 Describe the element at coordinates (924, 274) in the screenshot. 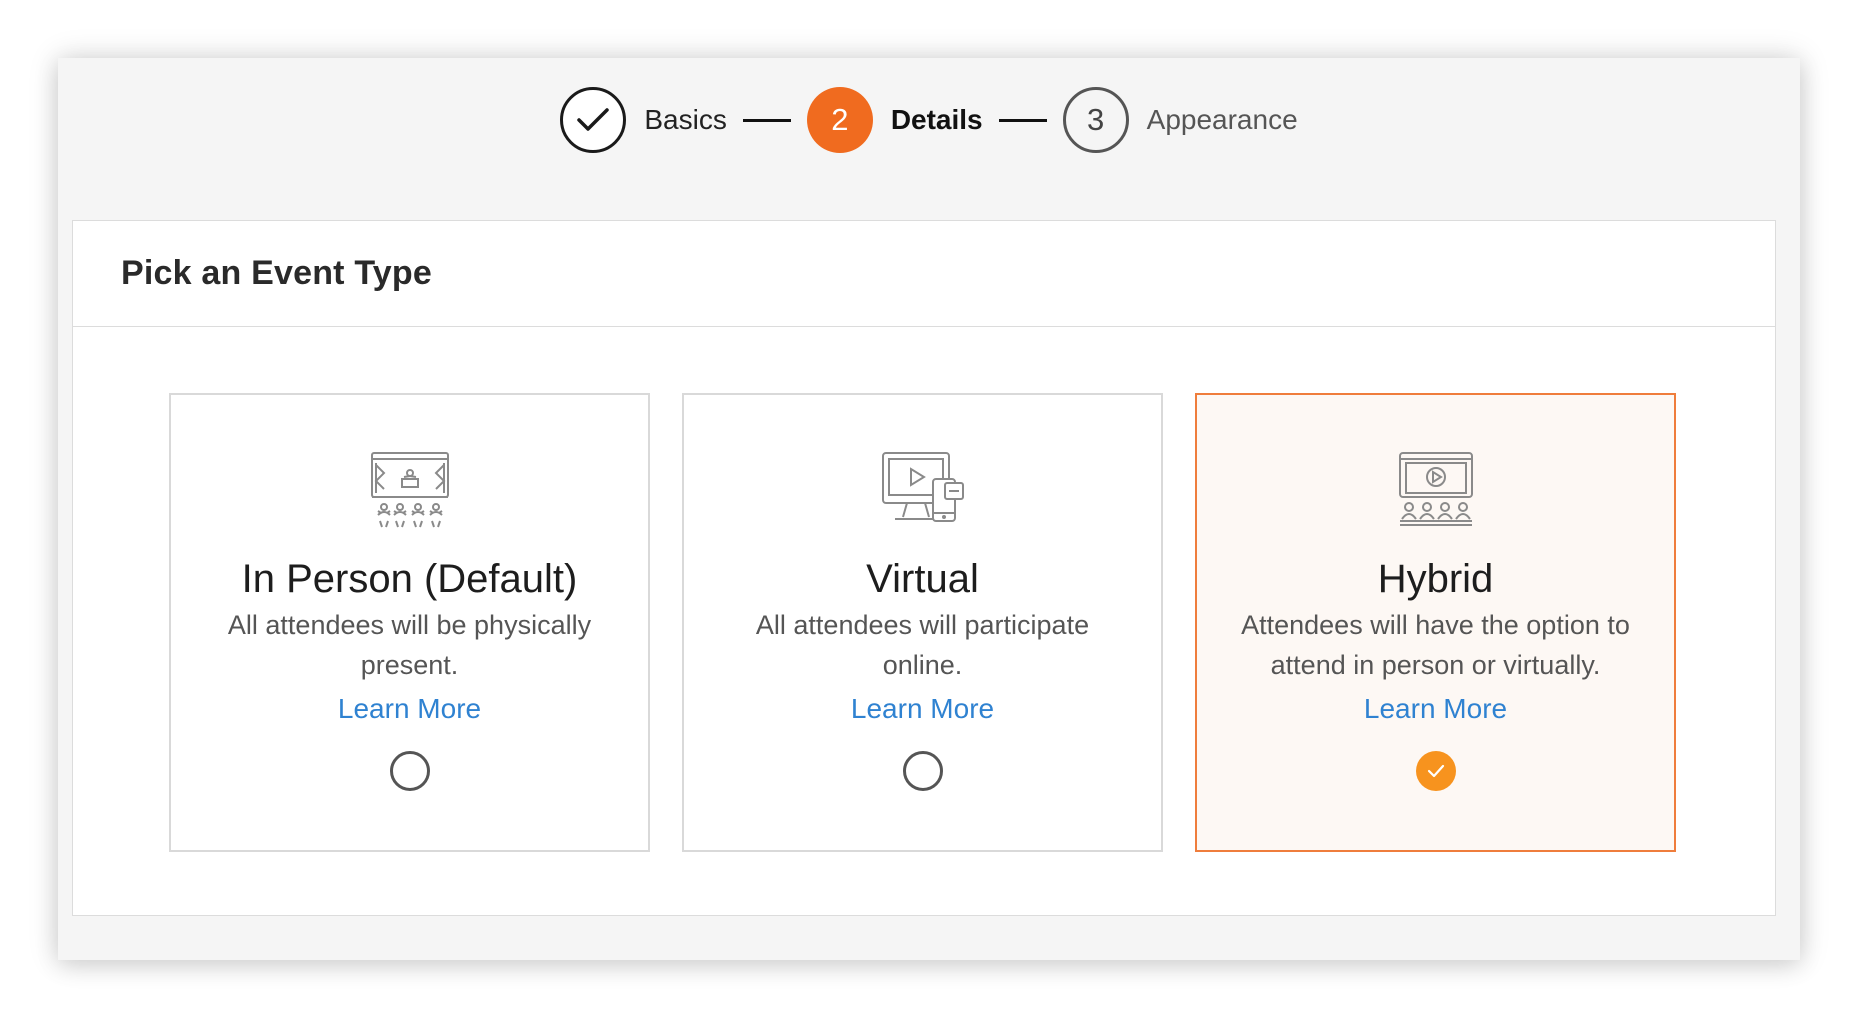

I see `panel-header: Pick an Event Type` at that location.